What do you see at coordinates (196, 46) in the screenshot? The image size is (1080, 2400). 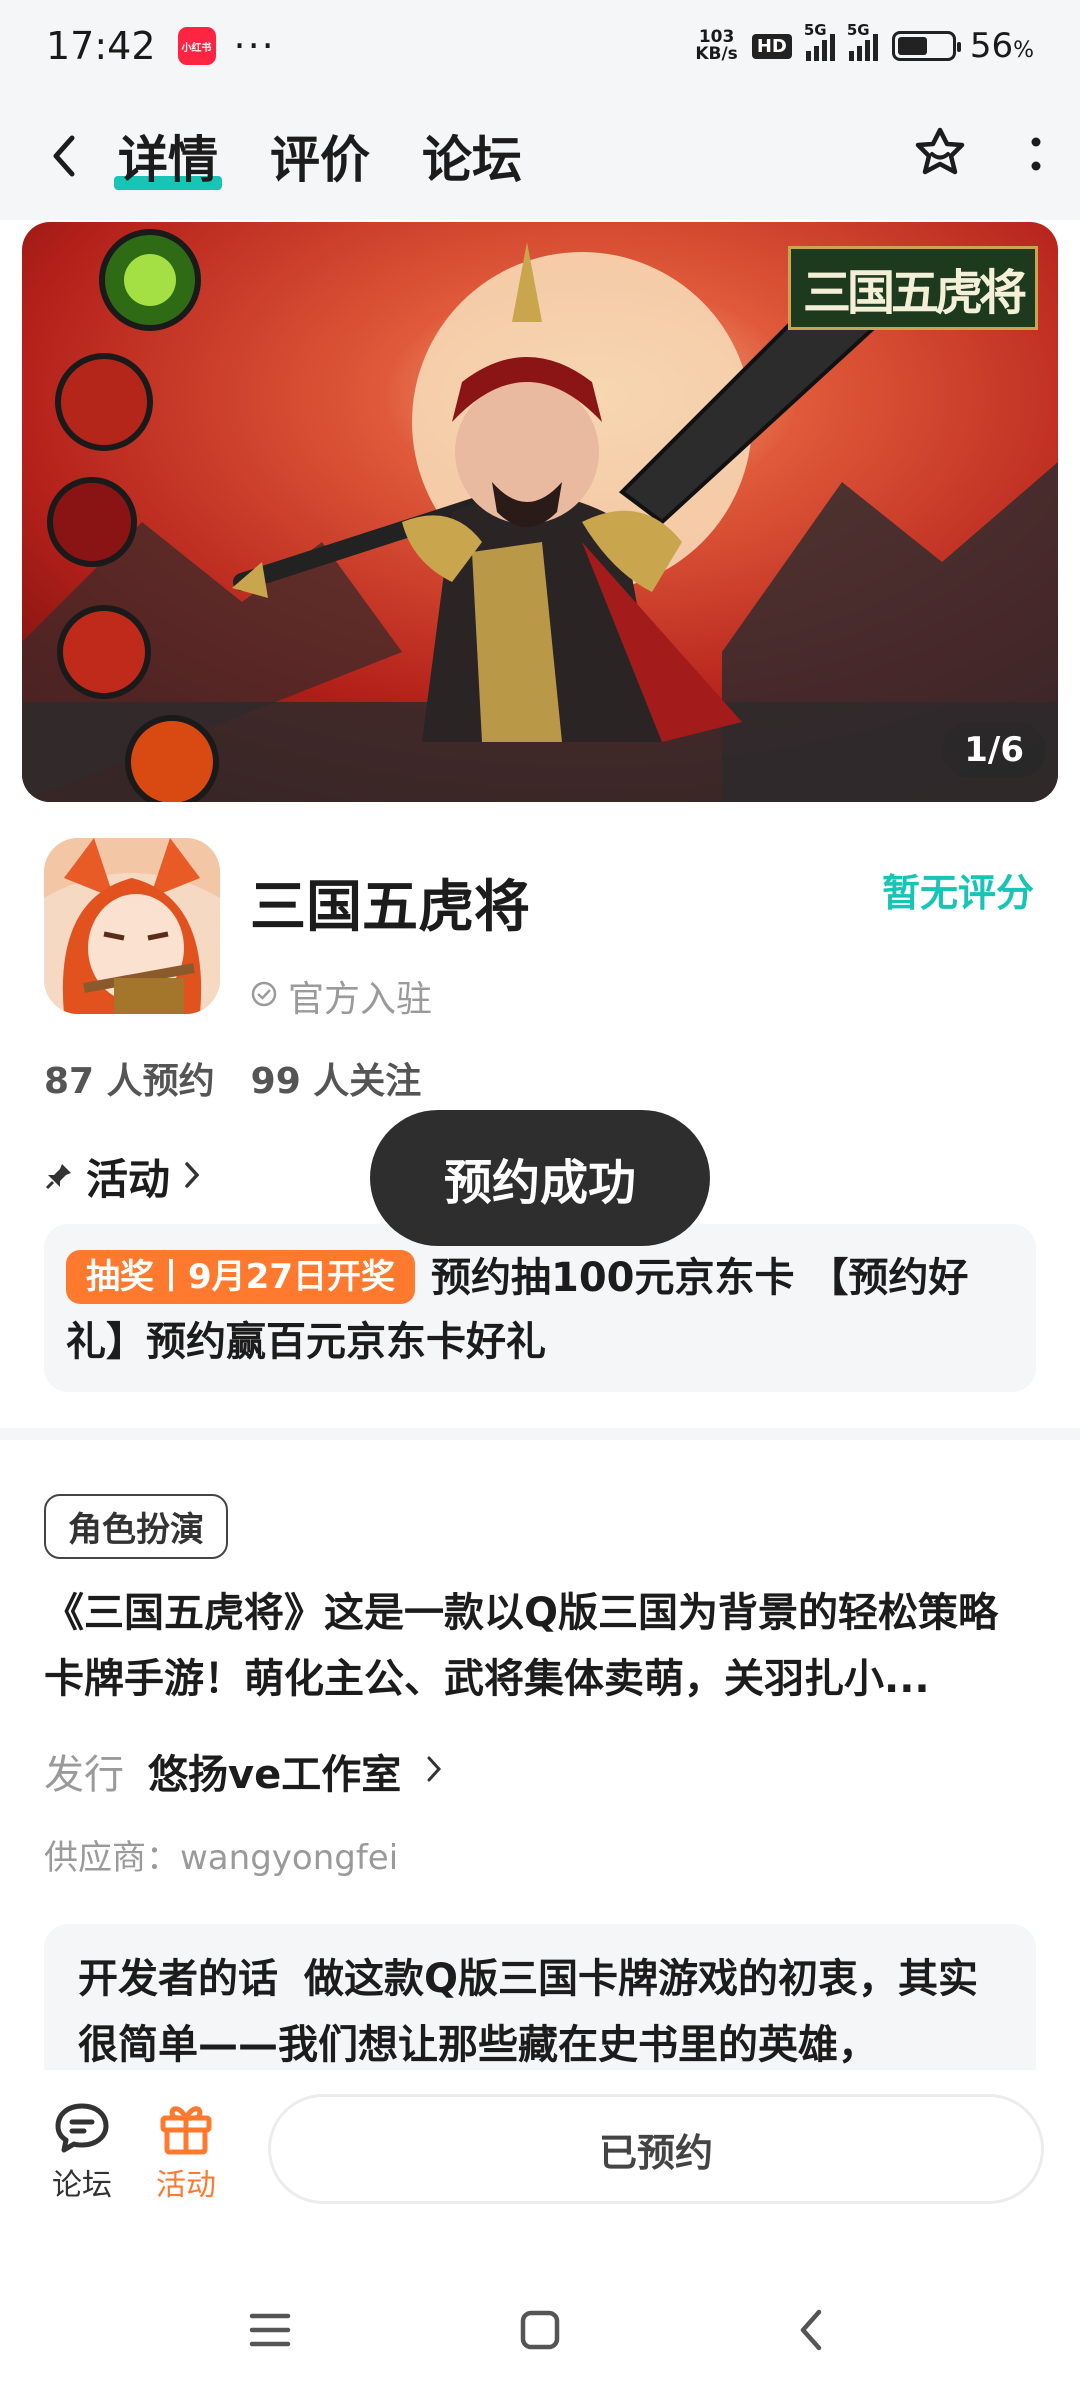 I see `xiaohongshu-app-icon: 小红书` at bounding box center [196, 46].